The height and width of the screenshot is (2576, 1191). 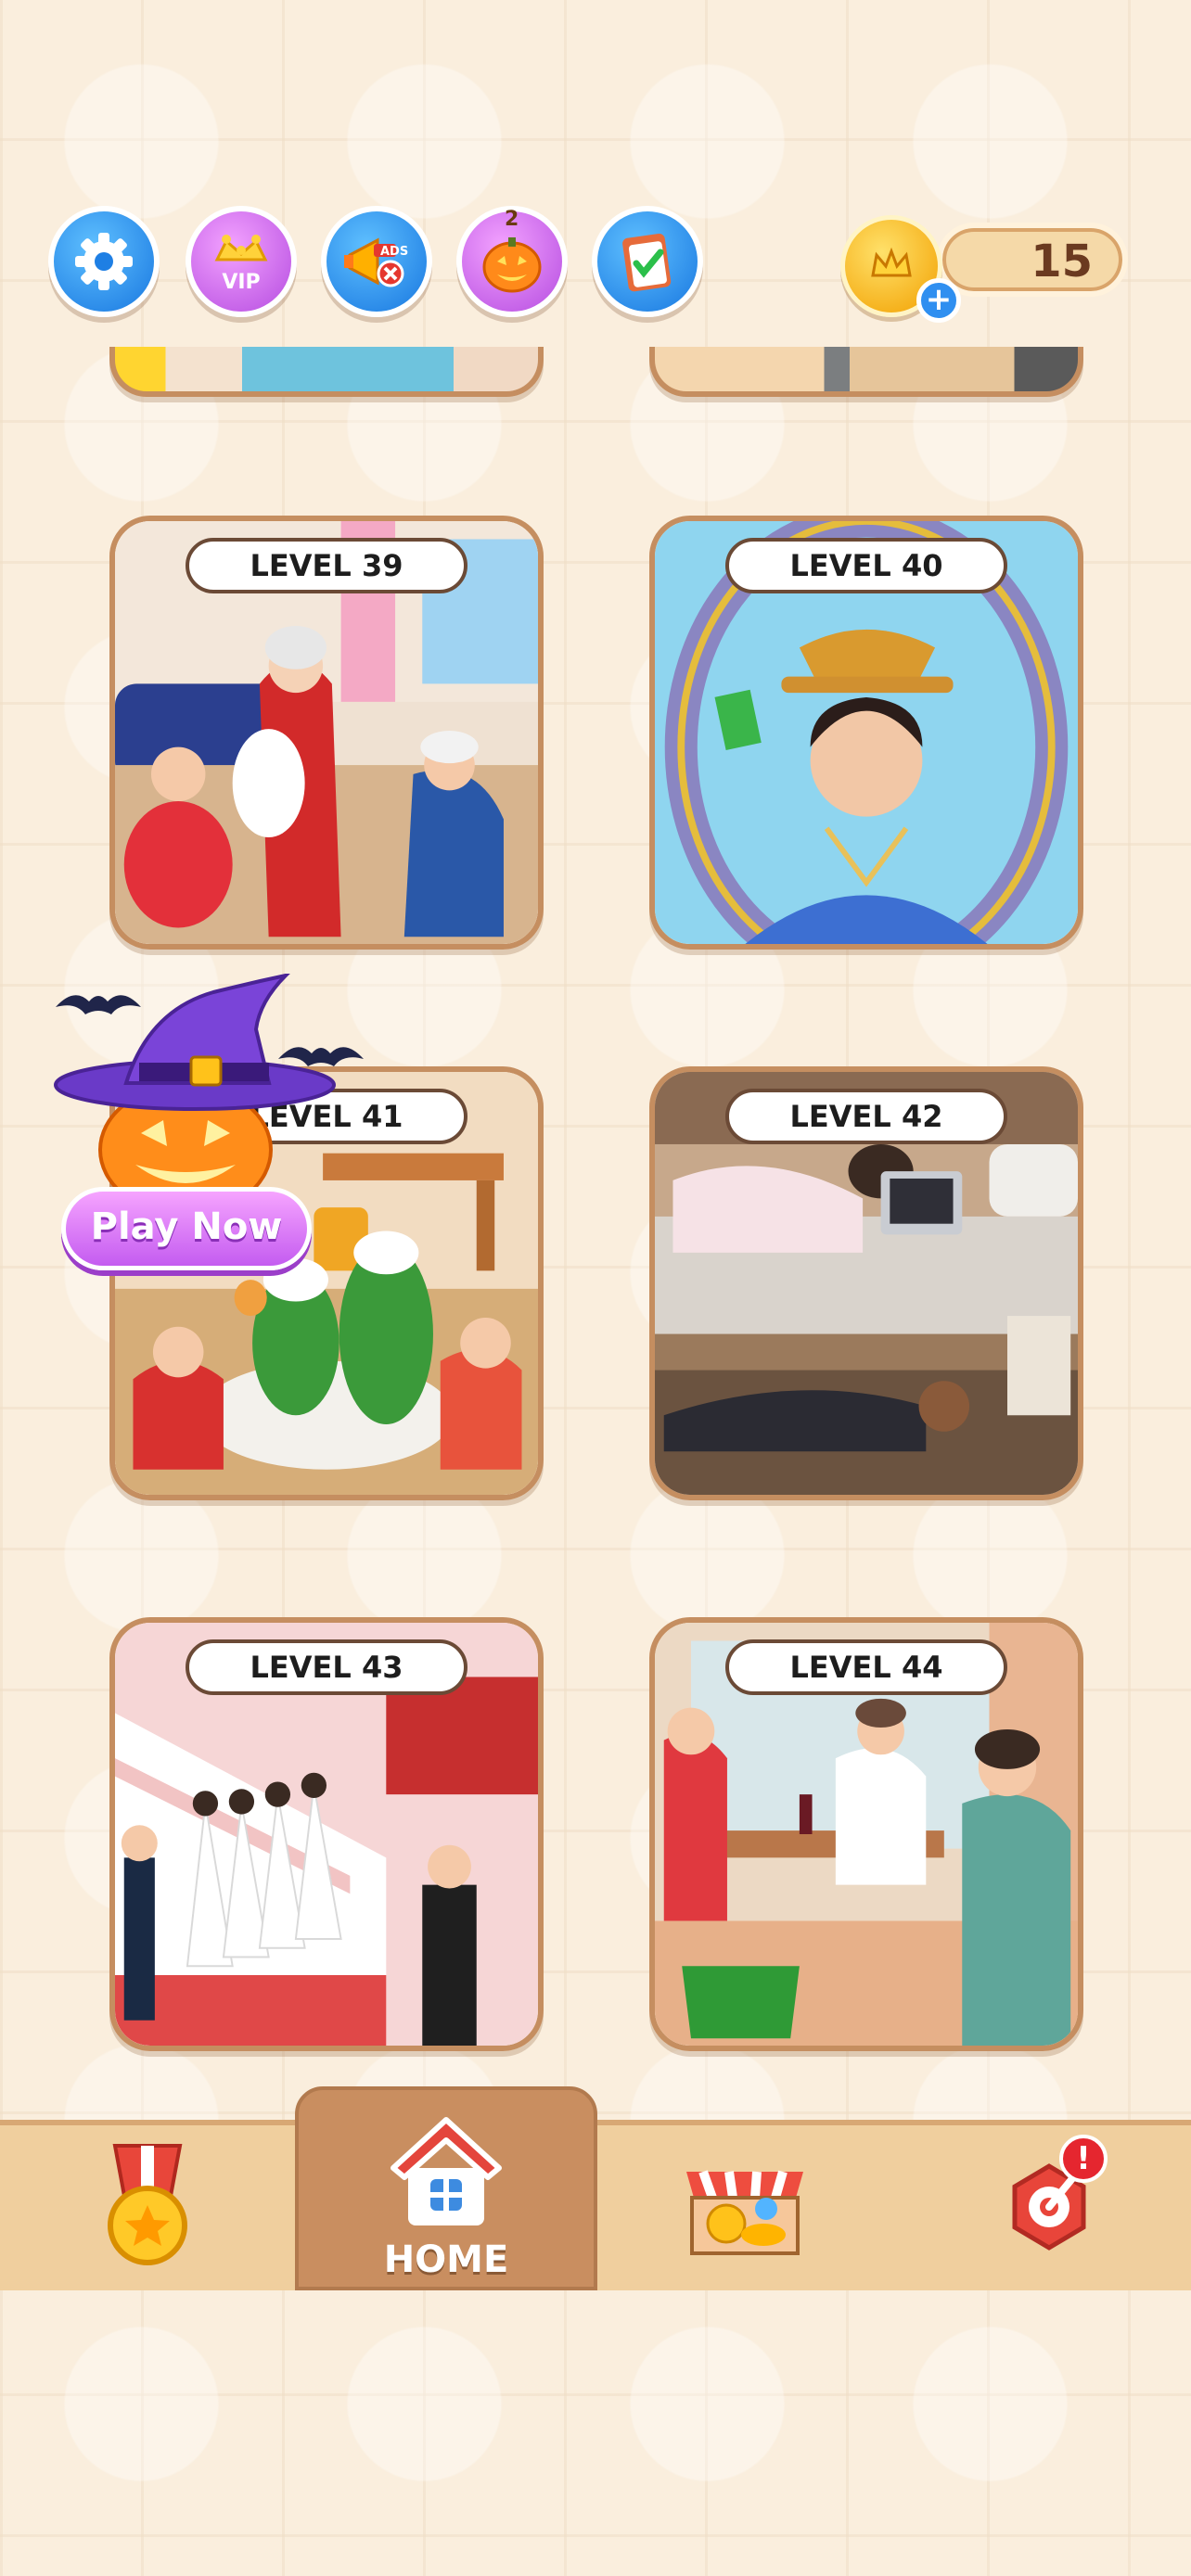 What do you see at coordinates (866, 1283) in the screenshot?
I see `level-card-42: LEVEL 42` at bounding box center [866, 1283].